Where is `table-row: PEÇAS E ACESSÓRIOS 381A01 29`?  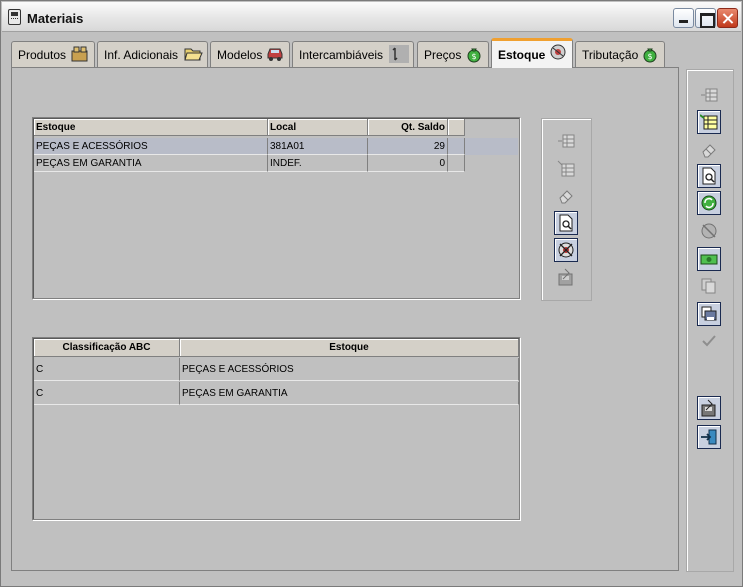
table-row: PEÇAS E ACESSÓRIOS 381A01 29 is located at coordinates (276, 146).